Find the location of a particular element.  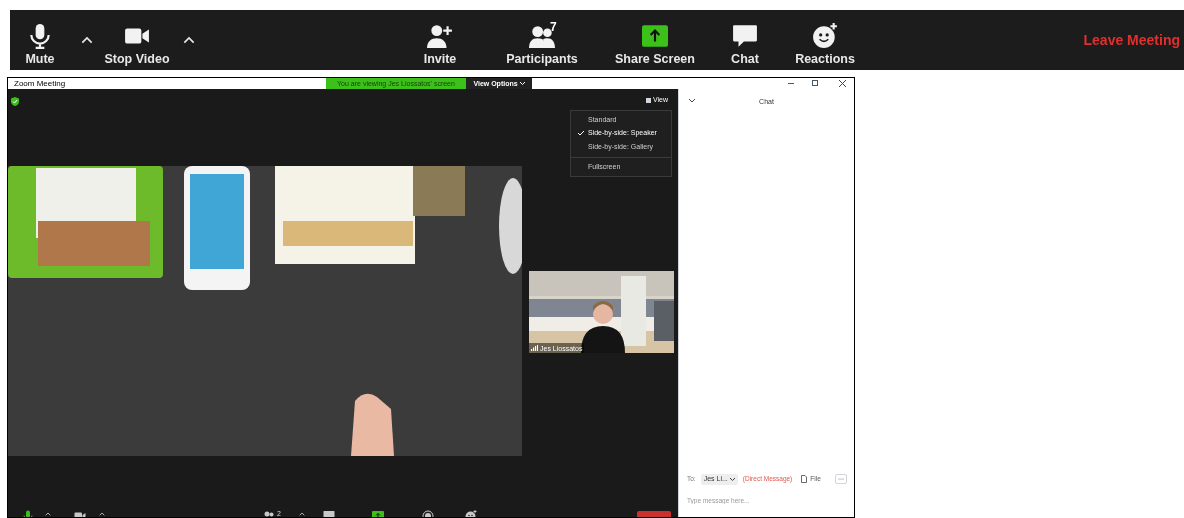

toolbar-button: Share Screen is located at coordinates (655, 40).